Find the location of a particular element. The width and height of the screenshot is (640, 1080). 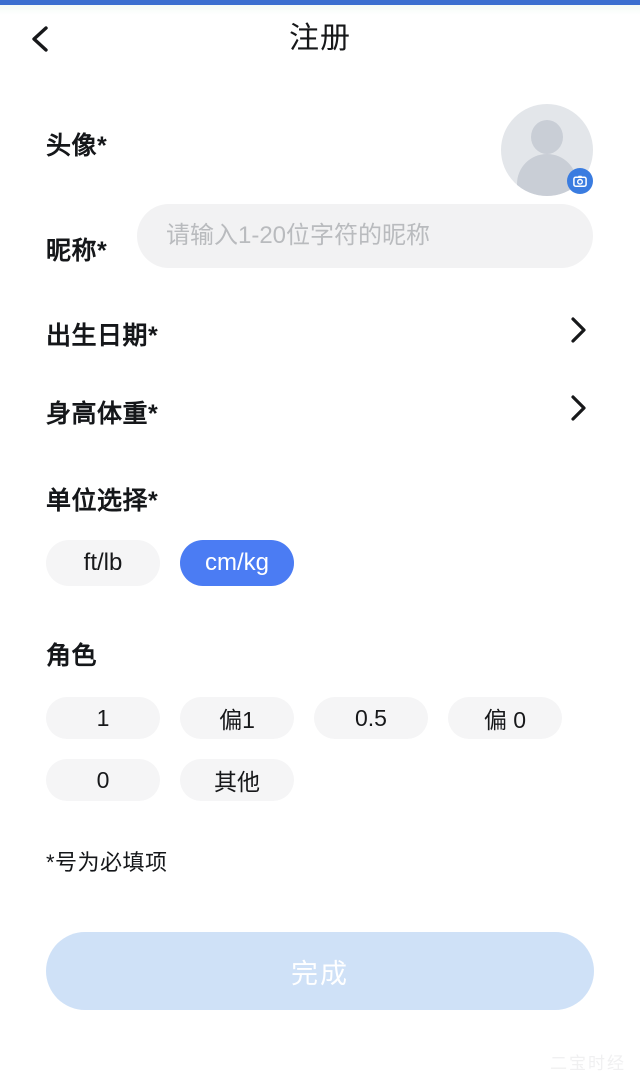

unit-select-options: ft/lb cm/kg is located at coordinates (343, 563).